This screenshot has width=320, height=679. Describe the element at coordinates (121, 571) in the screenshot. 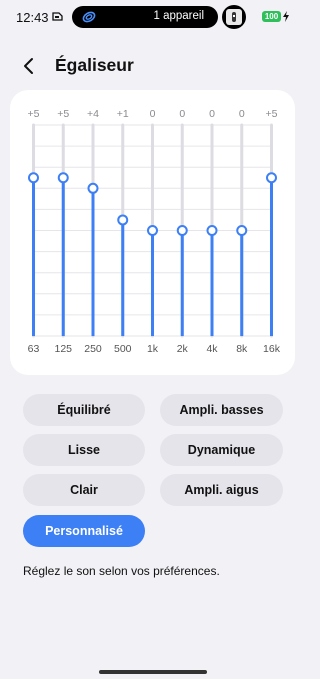

I see `hint-text: Réglez le son selon vos préférences.` at that location.